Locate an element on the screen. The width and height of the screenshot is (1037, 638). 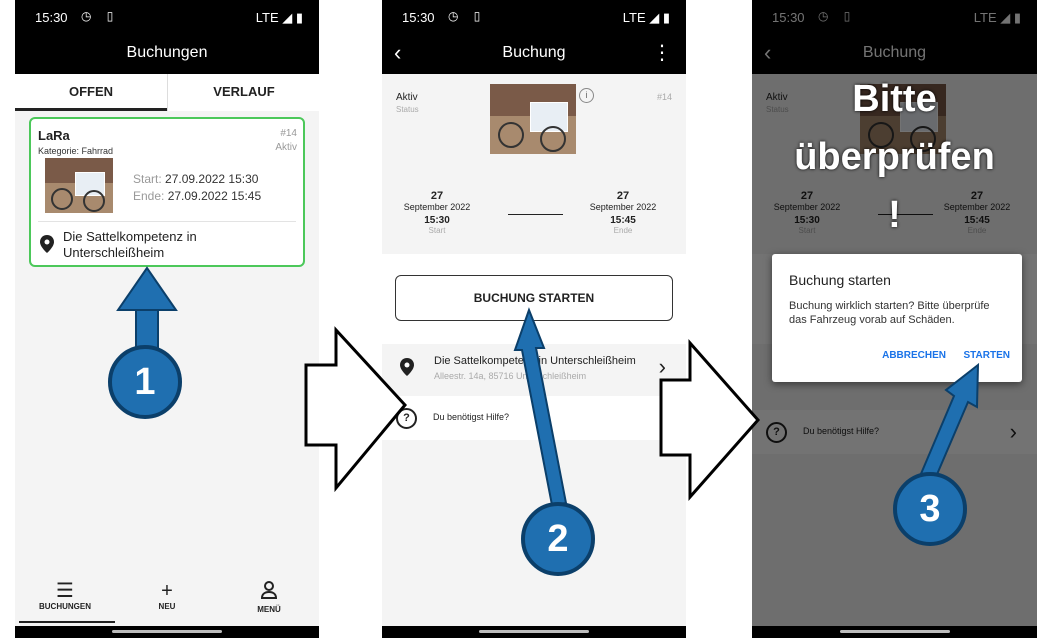
step-badge-1: 1 is located at coordinates (145, 382).